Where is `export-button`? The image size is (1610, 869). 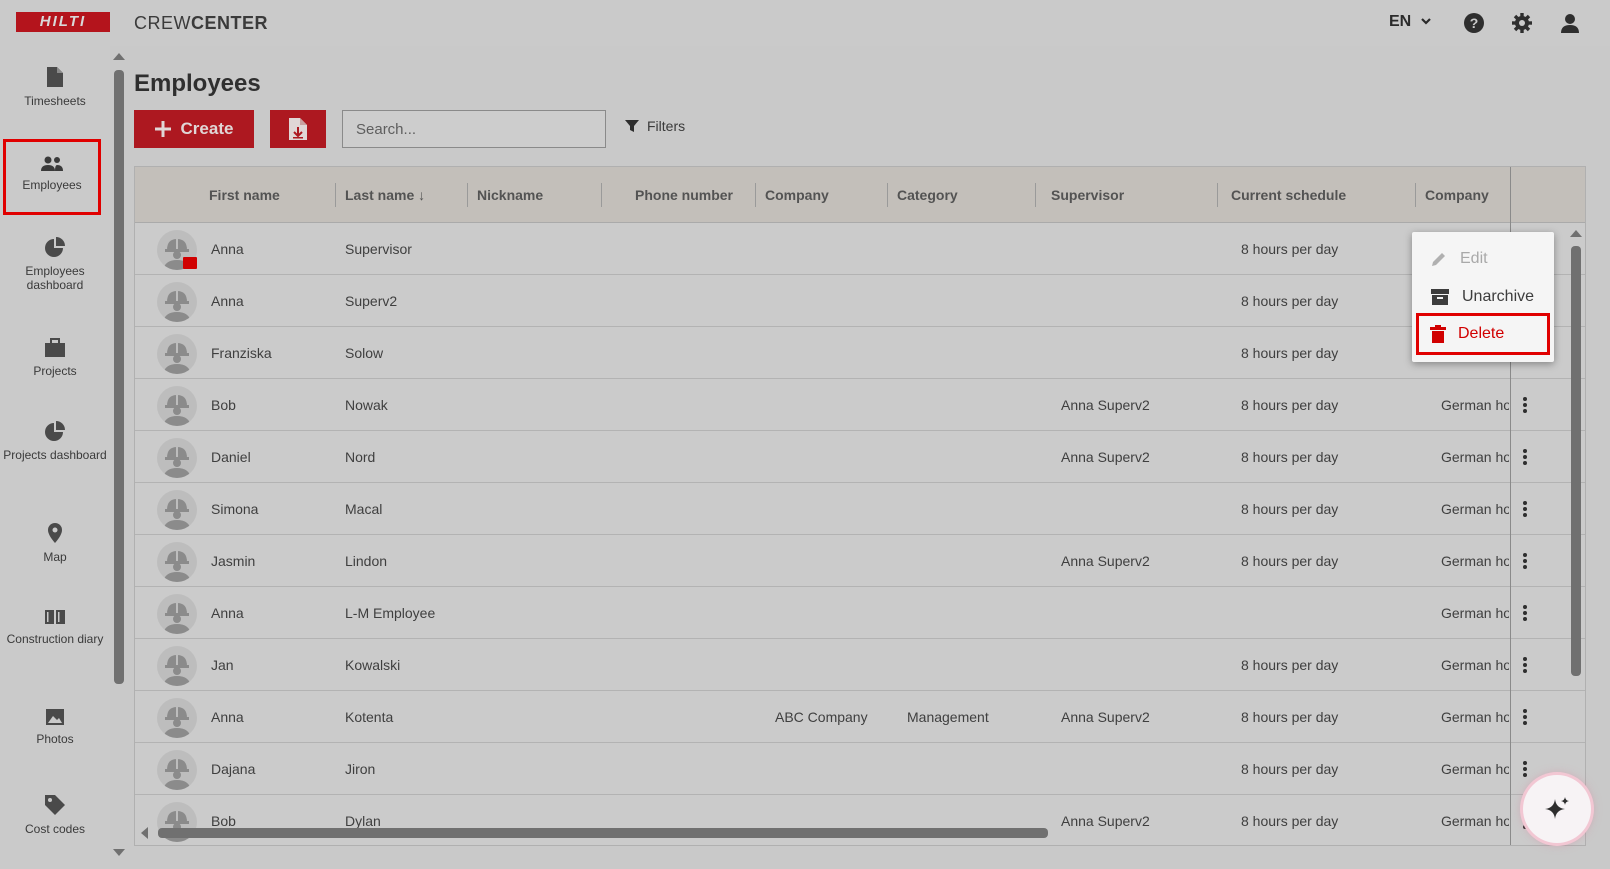 export-button is located at coordinates (298, 129).